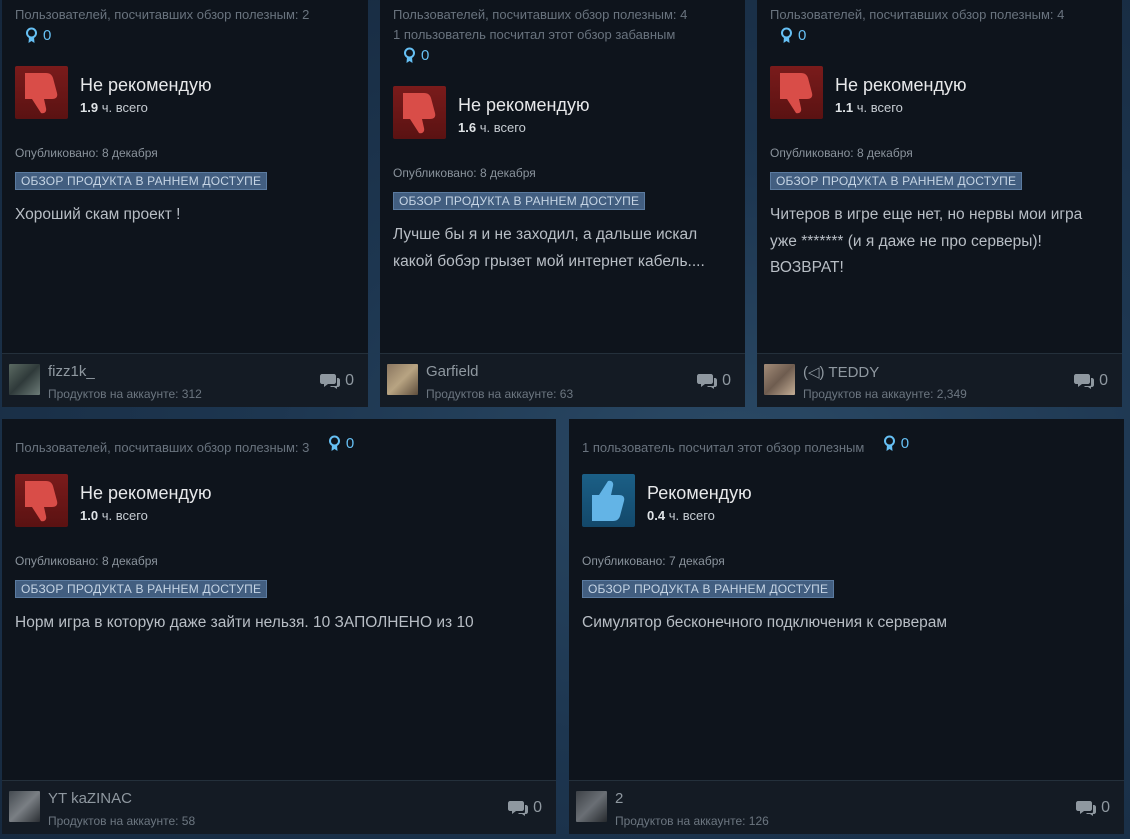 The image size is (1130, 839). What do you see at coordinates (125, 394) in the screenshot?
I see `author-product-count: Продуктов на аккаунте: 312` at bounding box center [125, 394].